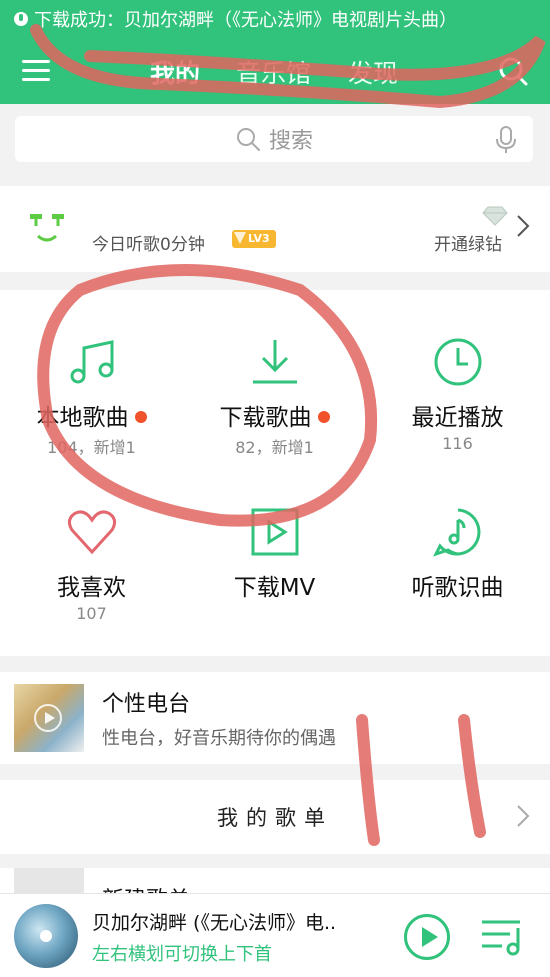  Describe the element at coordinates (457, 443) in the screenshot. I see `recent-plays-count: 116` at that location.